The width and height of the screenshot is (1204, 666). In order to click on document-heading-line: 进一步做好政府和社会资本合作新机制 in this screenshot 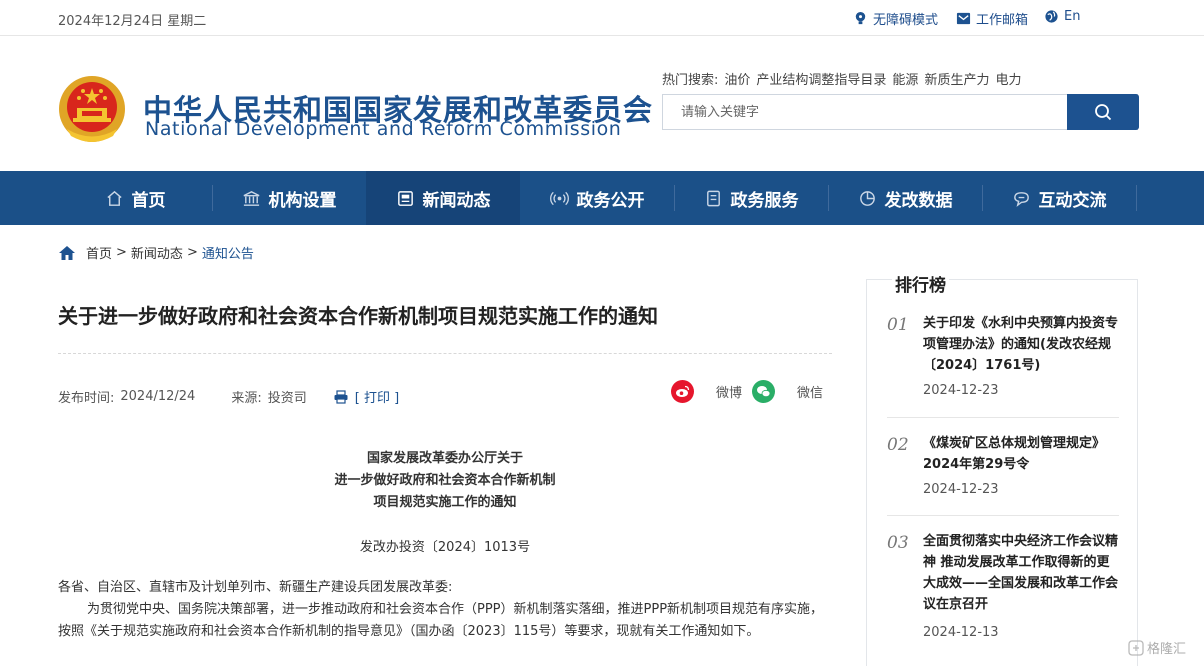, I will do `click(445, 480)`.